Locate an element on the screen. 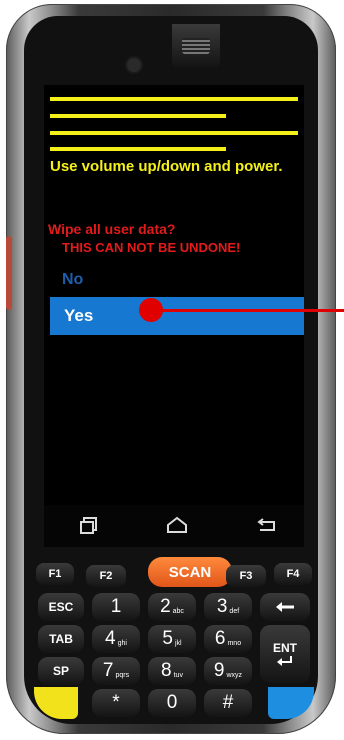  backspace-key is located at coordinates (285, 607).